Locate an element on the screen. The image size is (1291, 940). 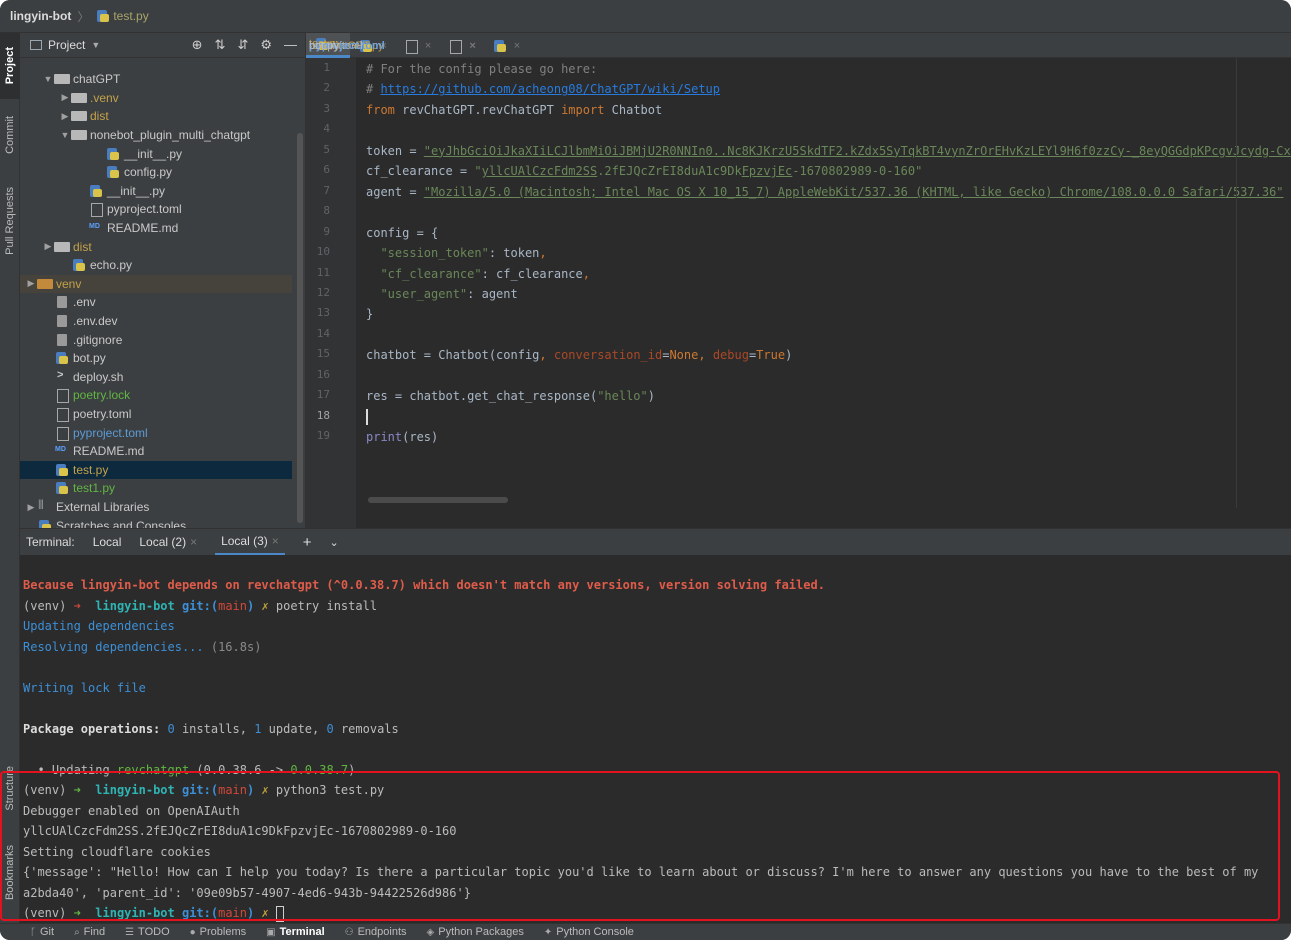
bottom-tool-todo: ☰ TODO is located at coordinates (147, 932).